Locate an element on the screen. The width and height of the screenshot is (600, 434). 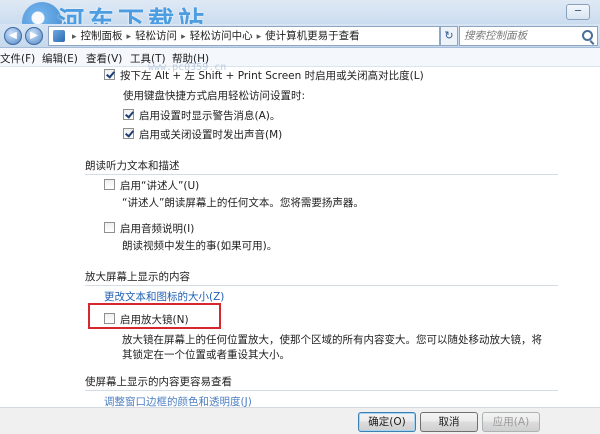
sound-label: 启用或关闭设置时发出声音(M) is located at coordinates (211, 135).